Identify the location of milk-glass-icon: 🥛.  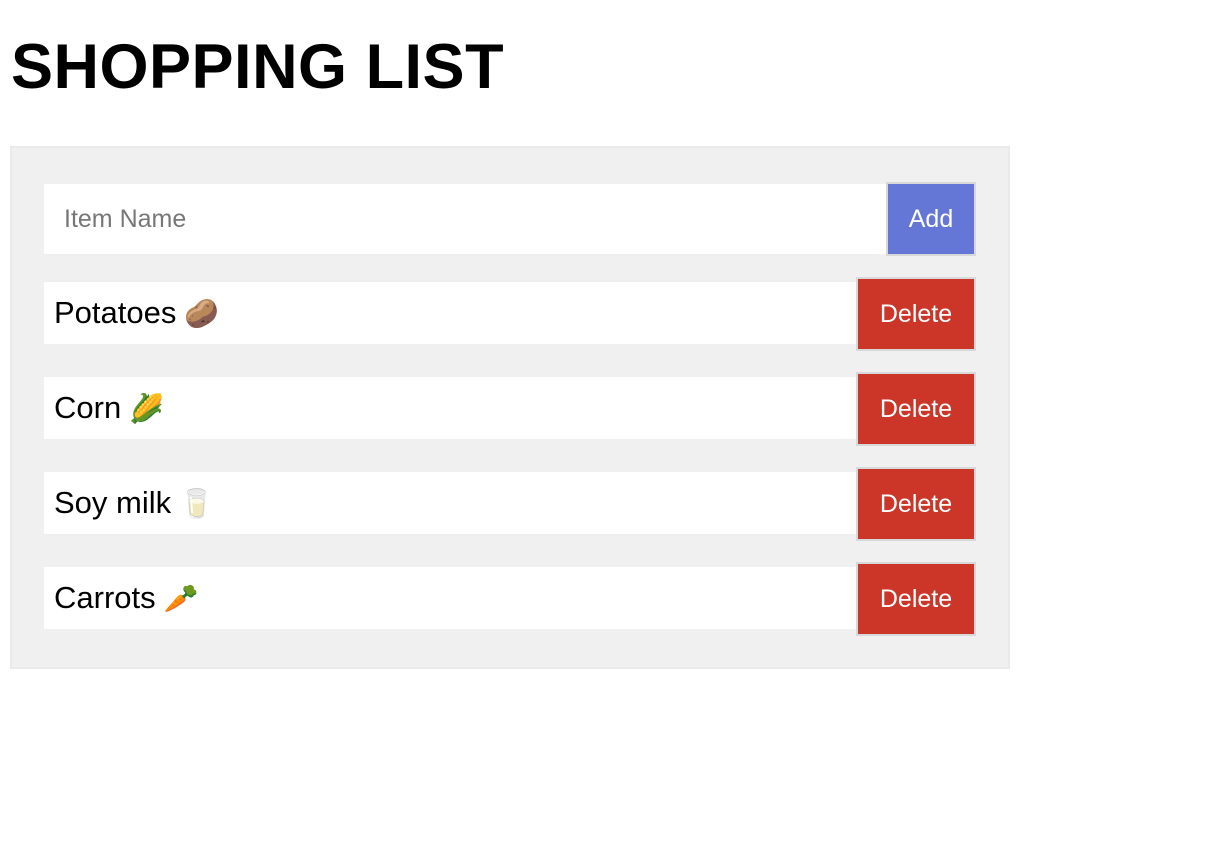
(197, 503).